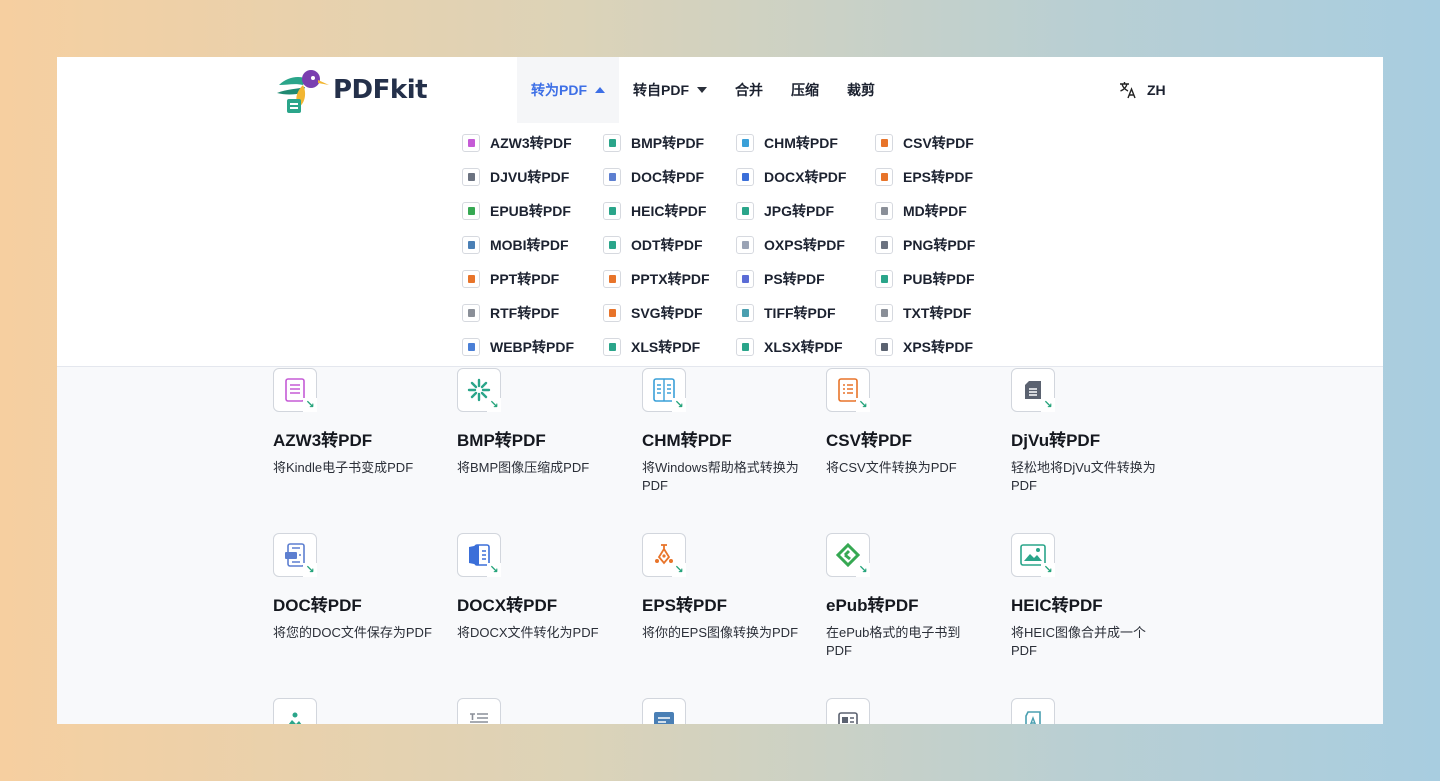 The width and height of the screenshot is (1440, 781). What do you see at coordinates (925, 211) in the screenshot?
I see `menu-item-md: MD转PDF` at bounding box center [925, 211].